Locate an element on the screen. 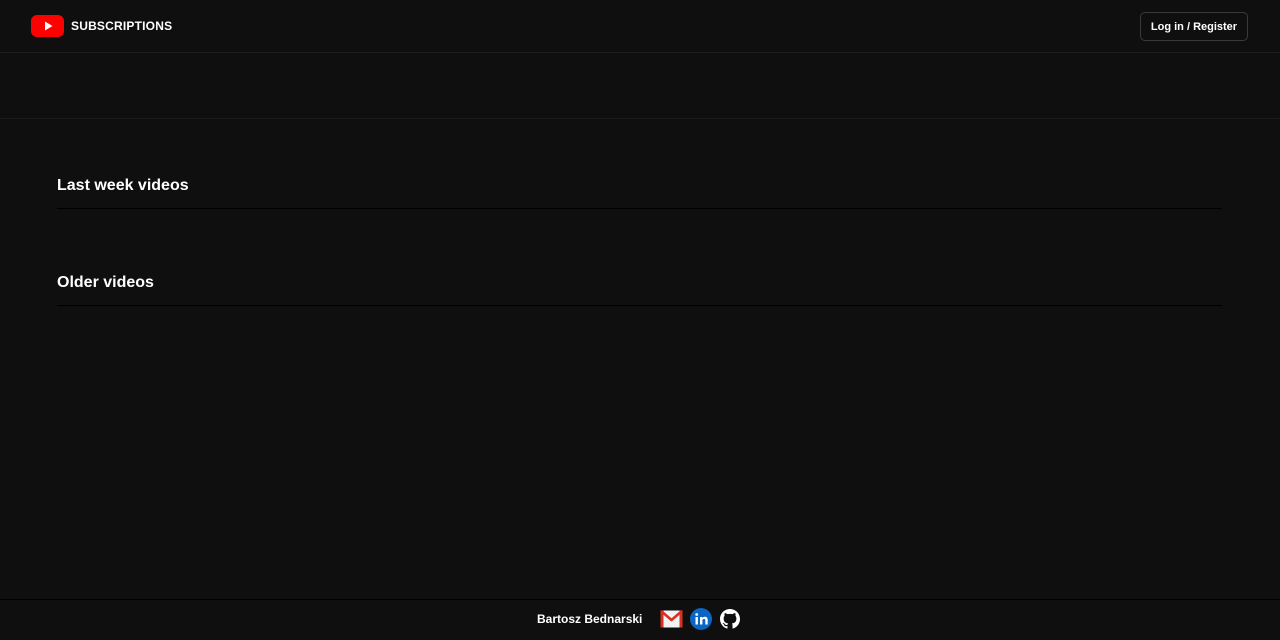 The height and width of the screenshot is (640, 1280). sub-header-band is located at coordinates (640, 86).